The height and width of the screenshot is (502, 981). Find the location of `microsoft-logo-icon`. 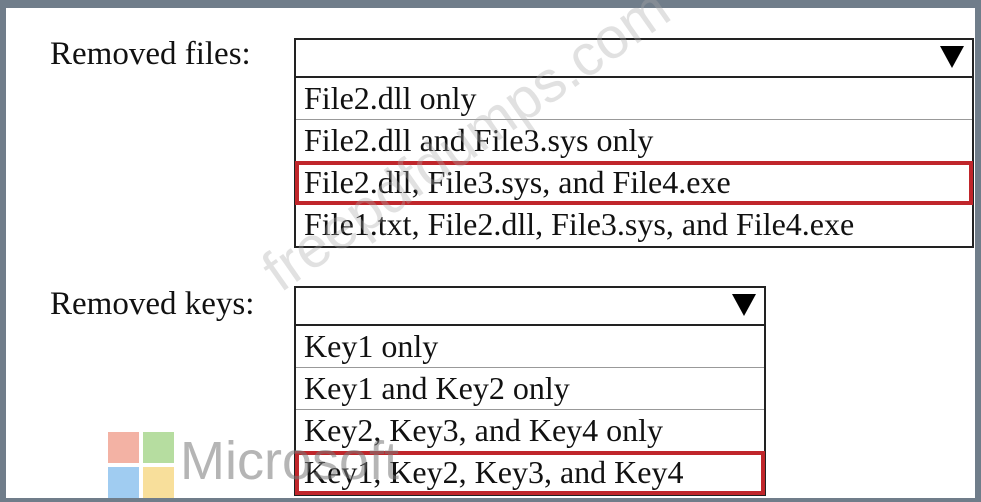

microsoft-logo-icon is located at coordinates (141, 465).